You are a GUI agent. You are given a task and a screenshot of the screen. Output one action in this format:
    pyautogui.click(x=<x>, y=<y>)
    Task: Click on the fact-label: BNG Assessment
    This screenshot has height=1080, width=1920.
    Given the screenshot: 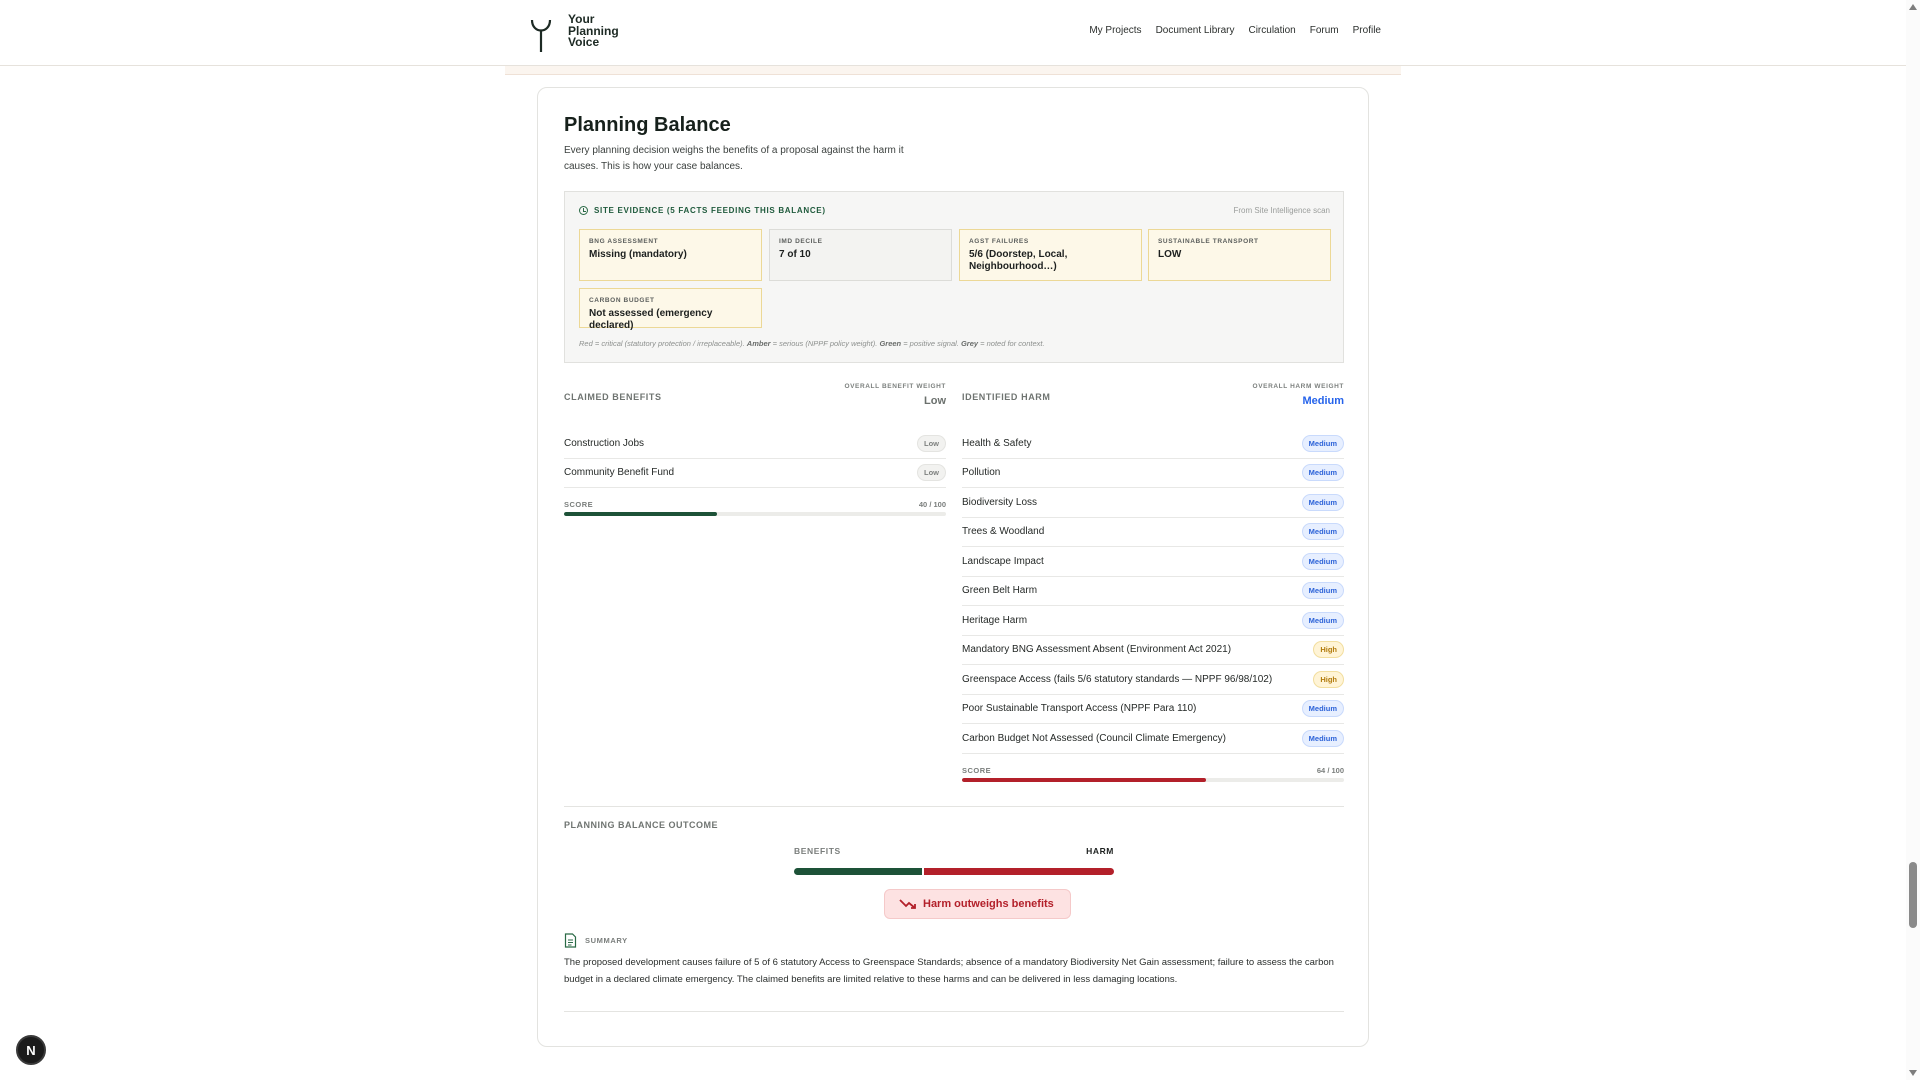 What is the action you would take?
    pyautogui.click(x=624, y=241)
    